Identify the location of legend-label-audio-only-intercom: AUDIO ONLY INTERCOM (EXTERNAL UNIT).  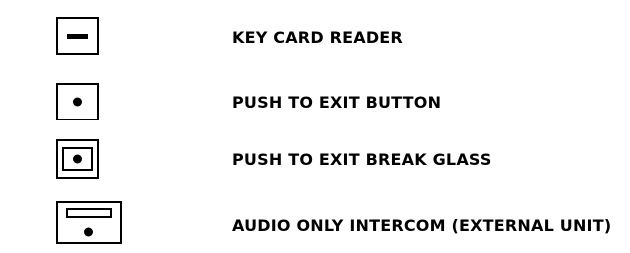
(422, 225).